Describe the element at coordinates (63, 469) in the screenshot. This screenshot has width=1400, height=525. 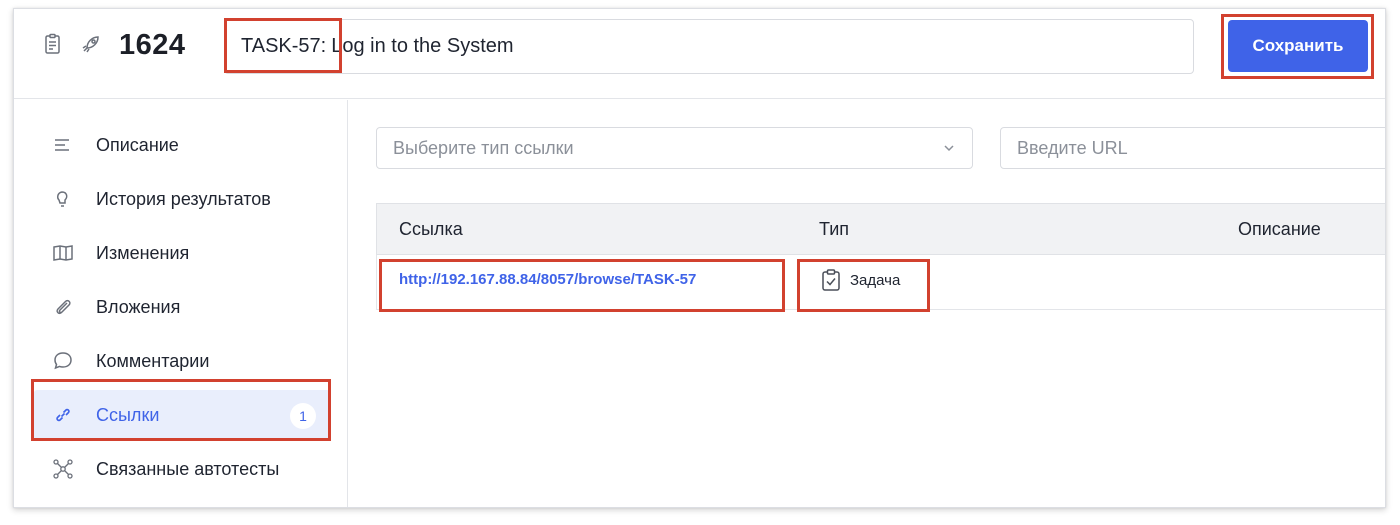
I see `autotest-graph-icon` at that location.